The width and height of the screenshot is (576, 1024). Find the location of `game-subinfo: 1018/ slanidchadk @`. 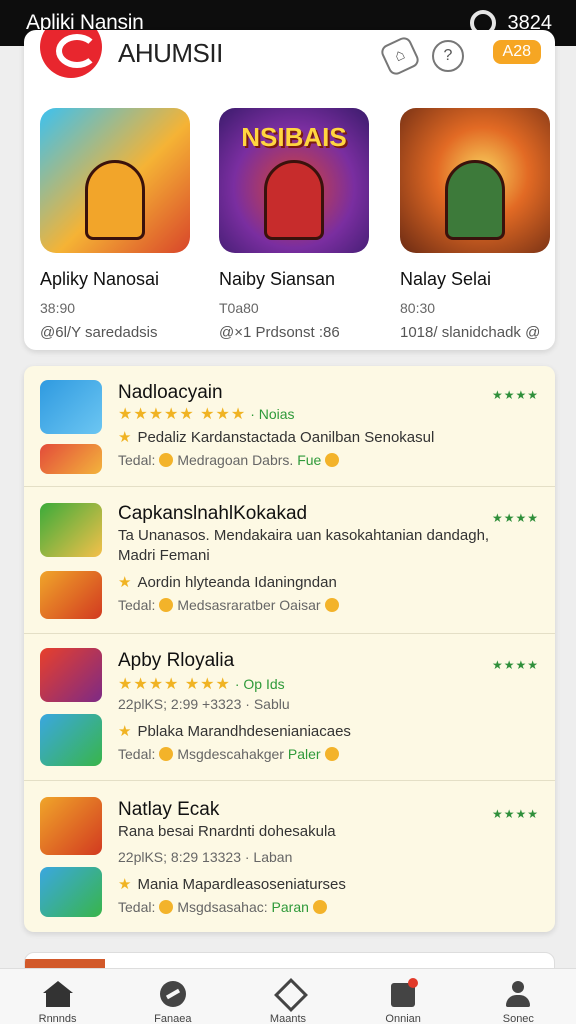

game-subinfo: 1018/ slanidchadk @ is located at coordinates (470, 332).